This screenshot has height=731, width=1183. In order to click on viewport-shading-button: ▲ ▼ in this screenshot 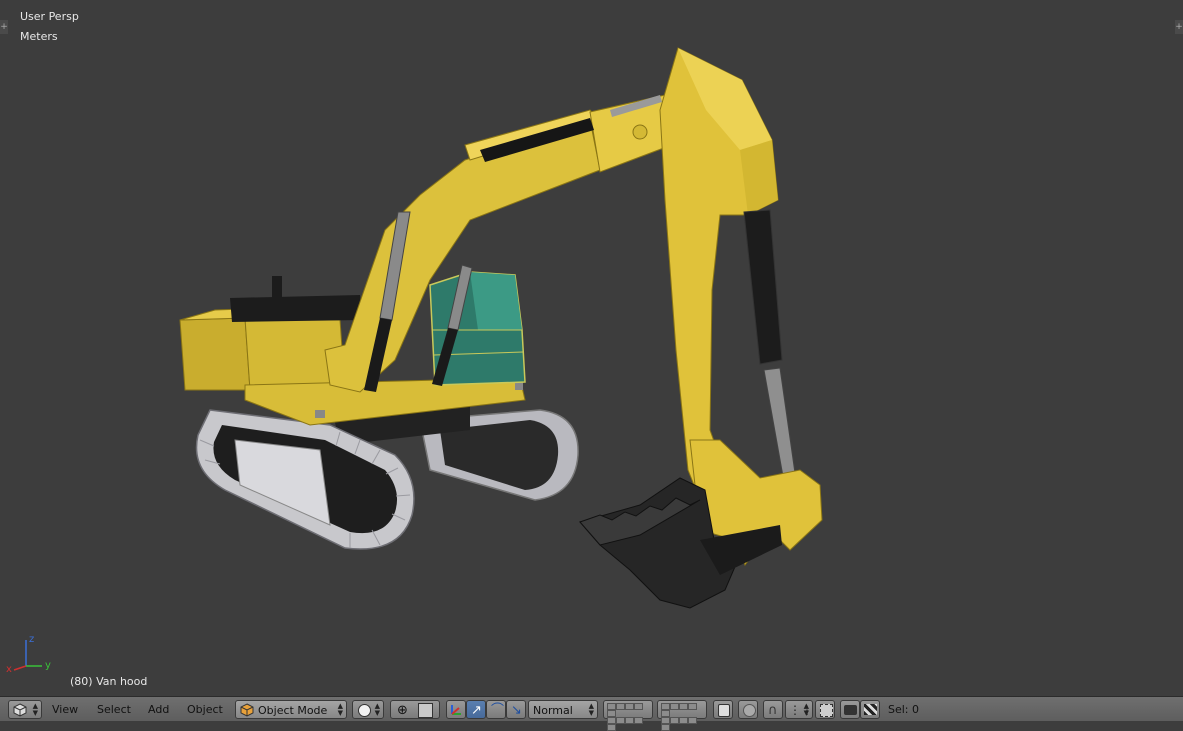, I will do `click(368, 709)`.